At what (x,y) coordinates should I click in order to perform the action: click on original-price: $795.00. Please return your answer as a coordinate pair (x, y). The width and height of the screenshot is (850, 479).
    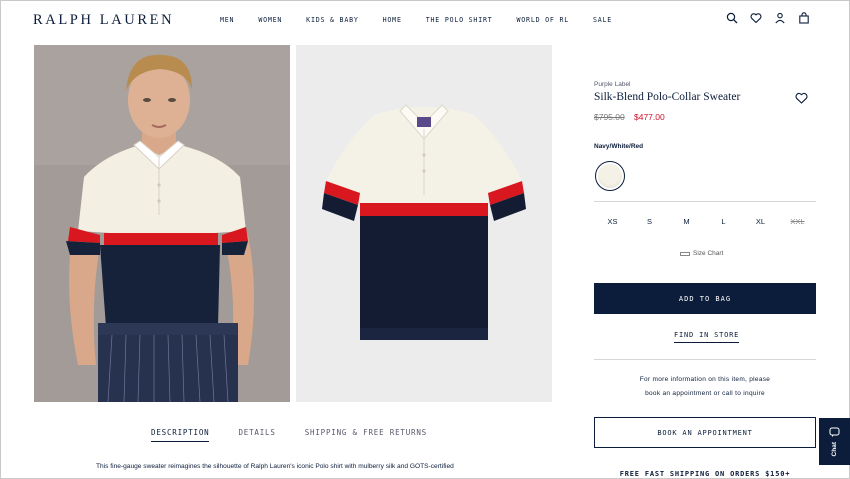
    Looking at the image, I should click on (609, 117).